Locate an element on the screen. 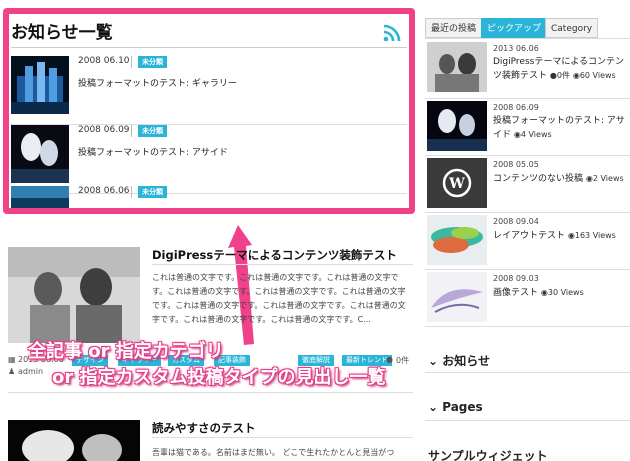  sidebar-title: レイアウトテスト ◉163 Views is located at coordinates (560, 236).